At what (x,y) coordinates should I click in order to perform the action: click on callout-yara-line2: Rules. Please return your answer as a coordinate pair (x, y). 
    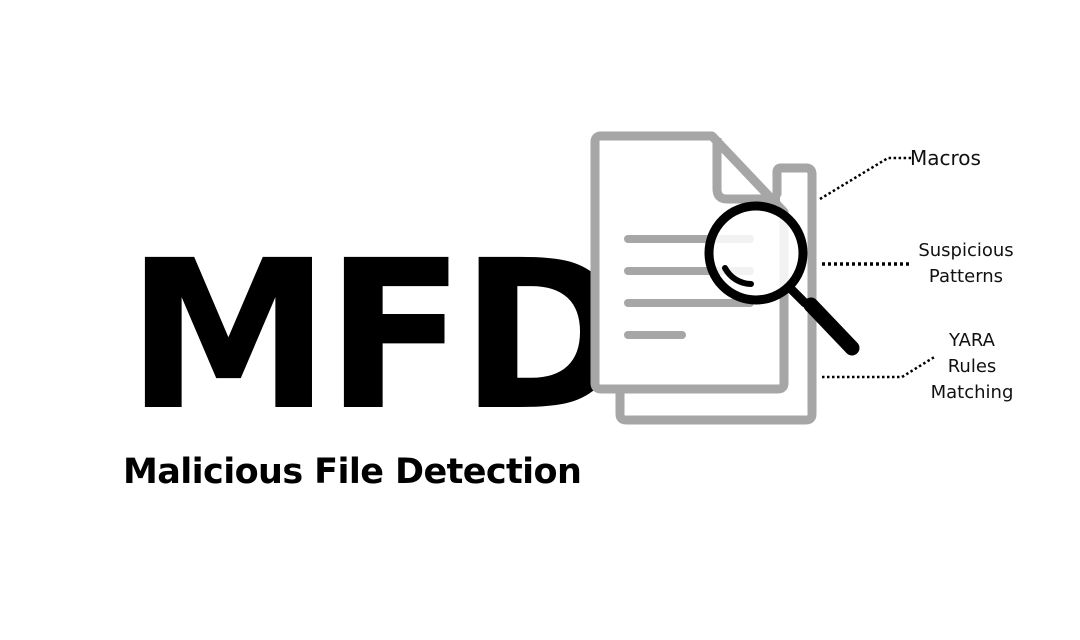
    Looking at the image, I should click on (972, 366).